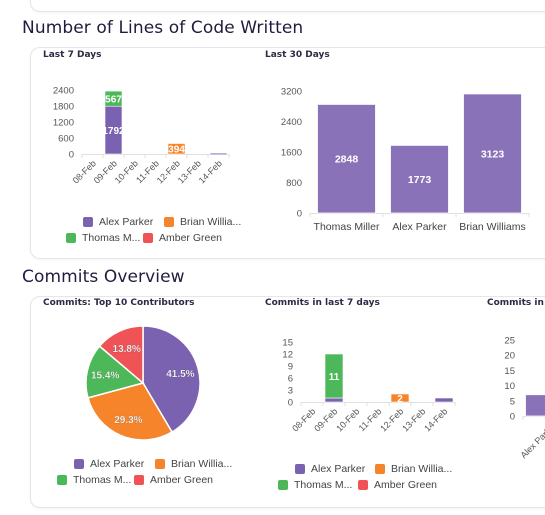 Image resolution: width=545 pixels, height=515 pixels. Describe the element at coordinates (492, 227) in the screenshot. I see `x-tick-label: Brian Williams` at that location.